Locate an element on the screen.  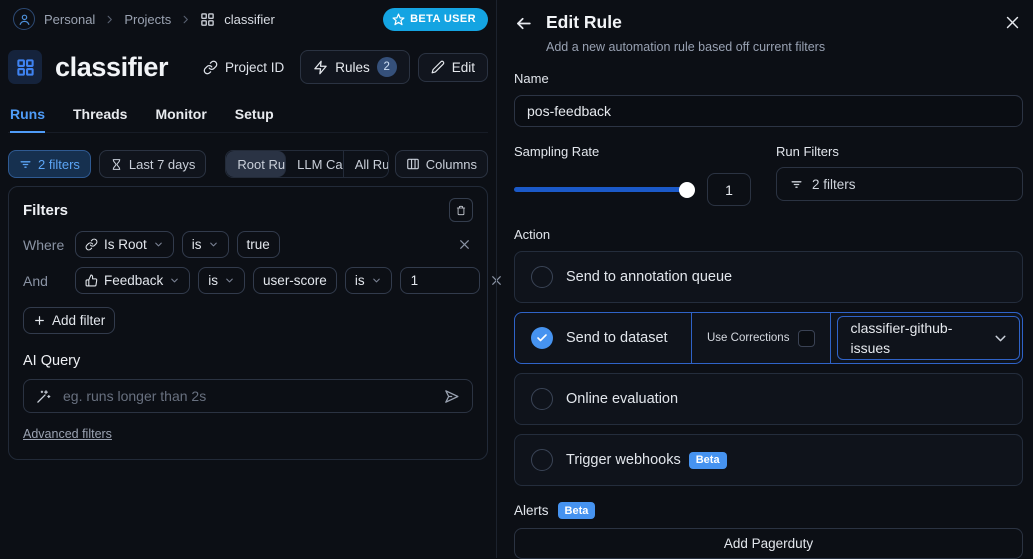
run-type-segmented-control: Root Runs LLM Calls All Runs is located at coordinates (307, 164).